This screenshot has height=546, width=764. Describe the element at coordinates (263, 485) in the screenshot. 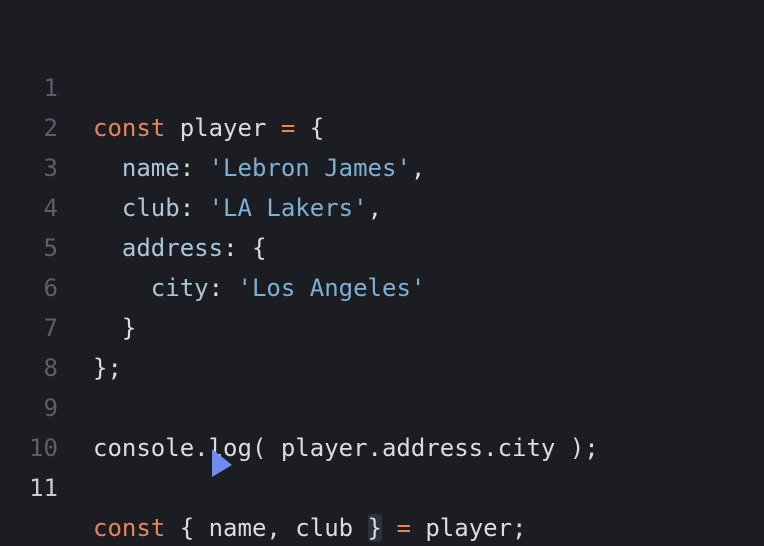

I see `code-line-current: 11 const { name, club } = player;` at that location.